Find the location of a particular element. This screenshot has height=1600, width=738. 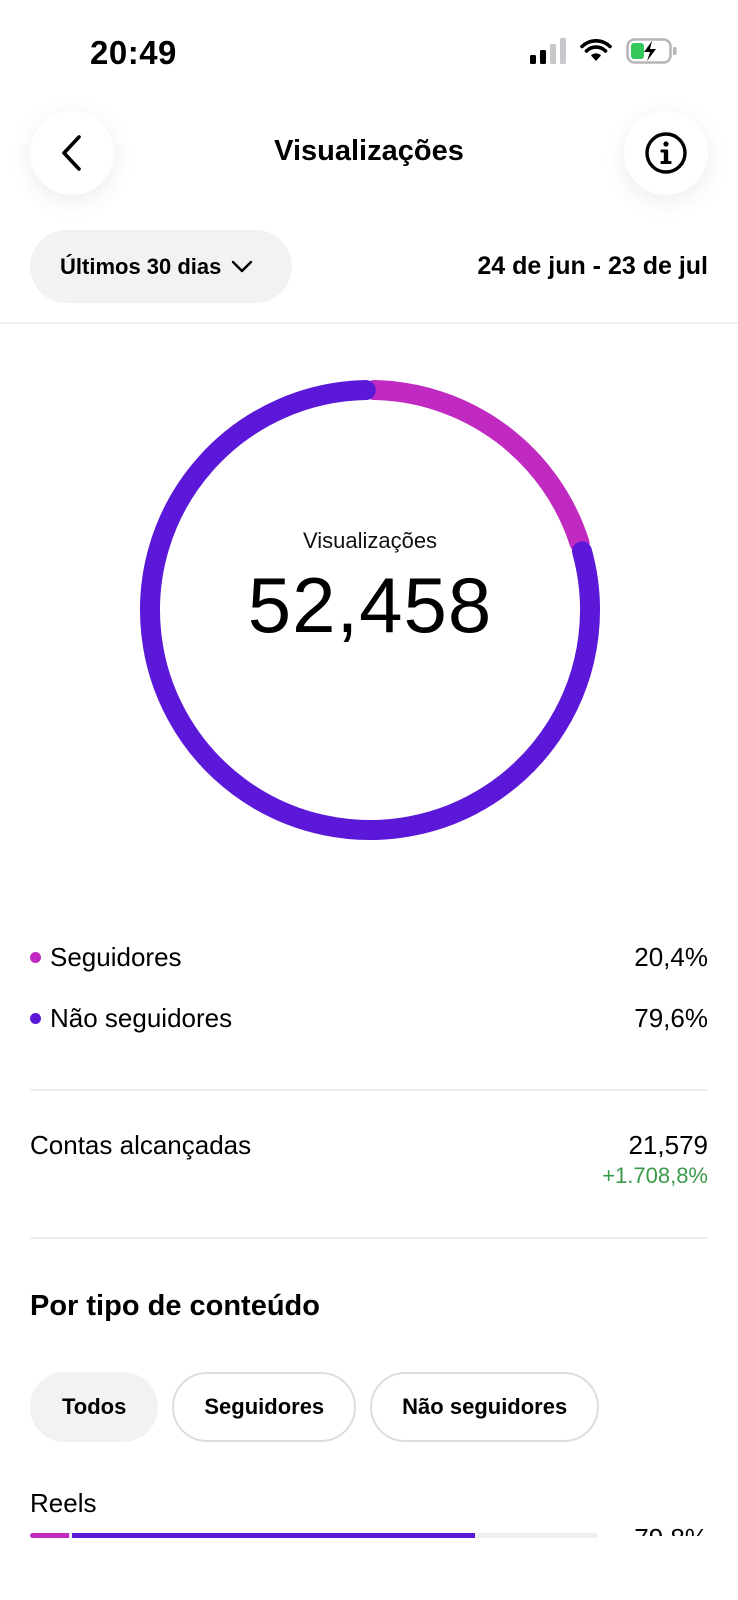

donut-center-label: Visualizações is located at coordinates (370, 540).